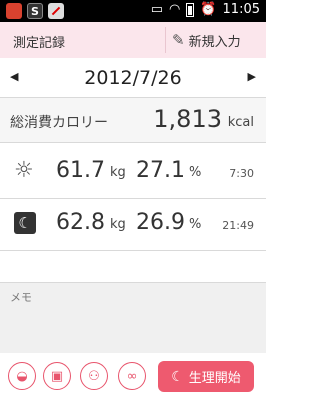 This screenshot has width=320, height=399. I want to click on notification-icons: S, so click(35, 11).